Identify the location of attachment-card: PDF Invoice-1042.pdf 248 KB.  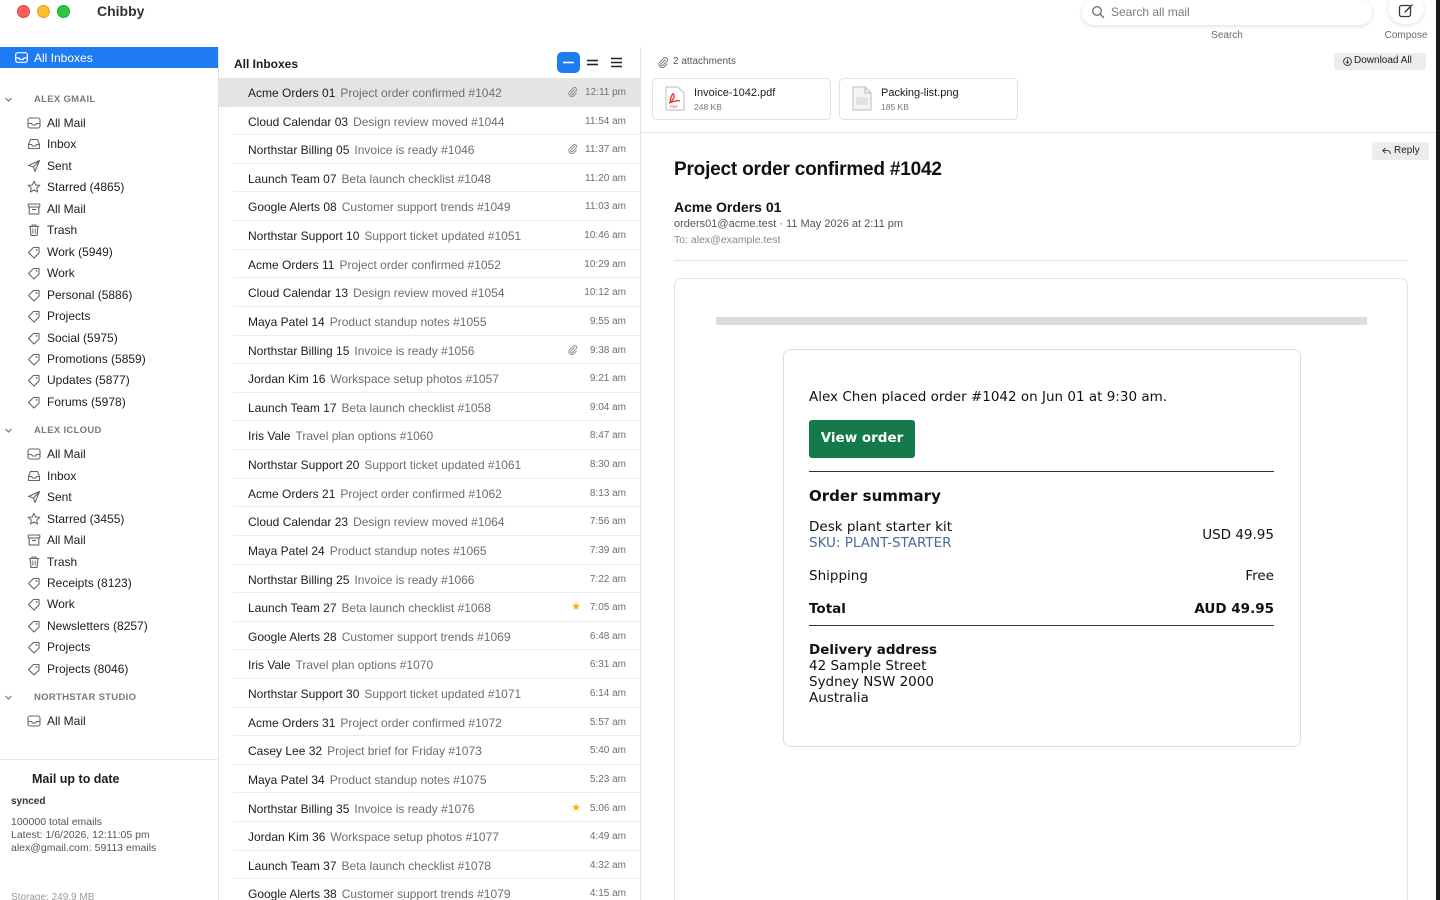
(741, 99).